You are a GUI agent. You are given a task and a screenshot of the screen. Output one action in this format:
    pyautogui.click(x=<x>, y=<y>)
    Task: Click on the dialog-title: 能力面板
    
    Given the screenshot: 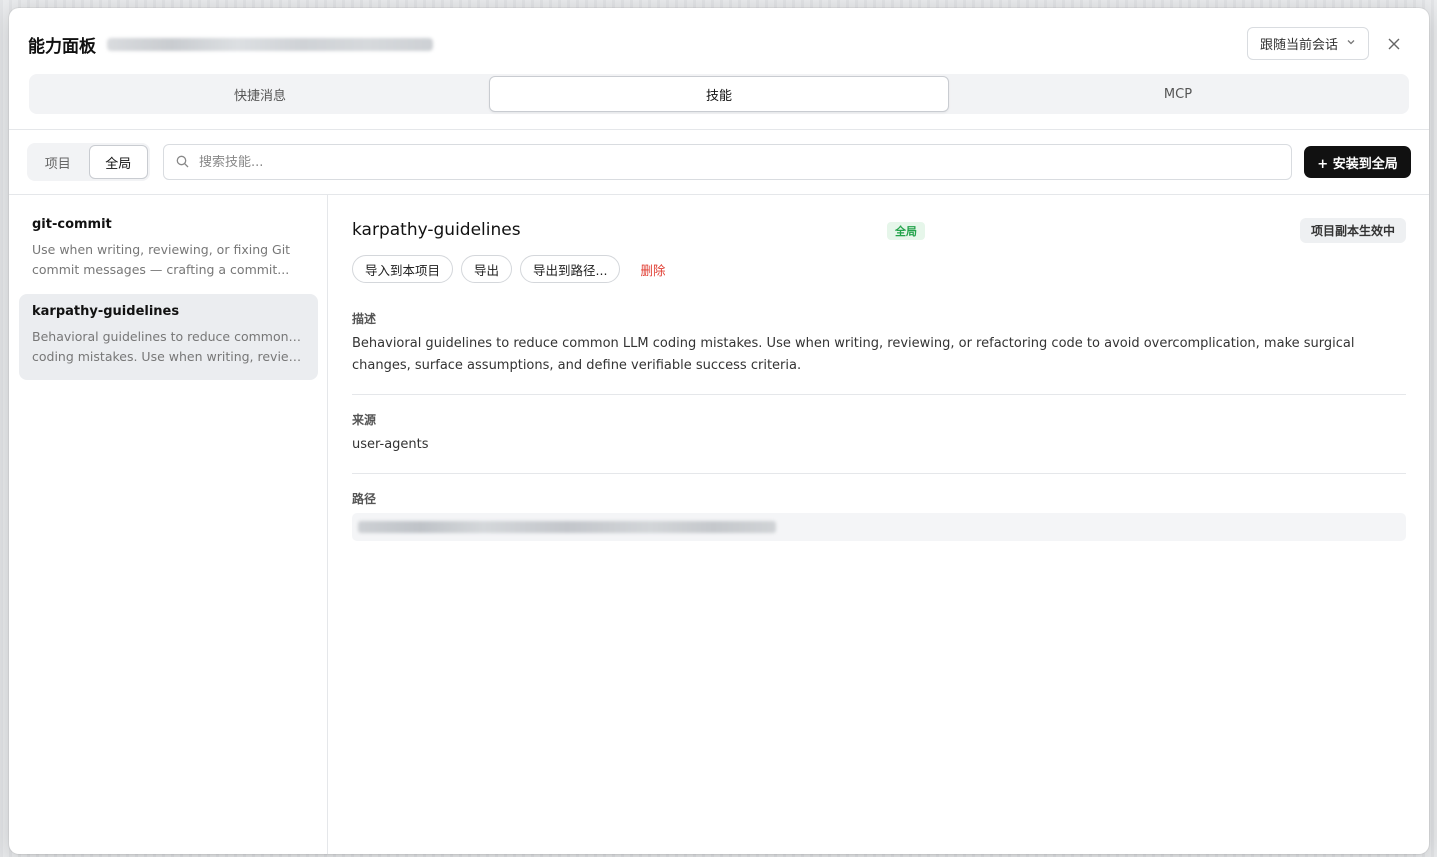 What is the action you would take?
    pyautogui.click(x=62, y=47)
    